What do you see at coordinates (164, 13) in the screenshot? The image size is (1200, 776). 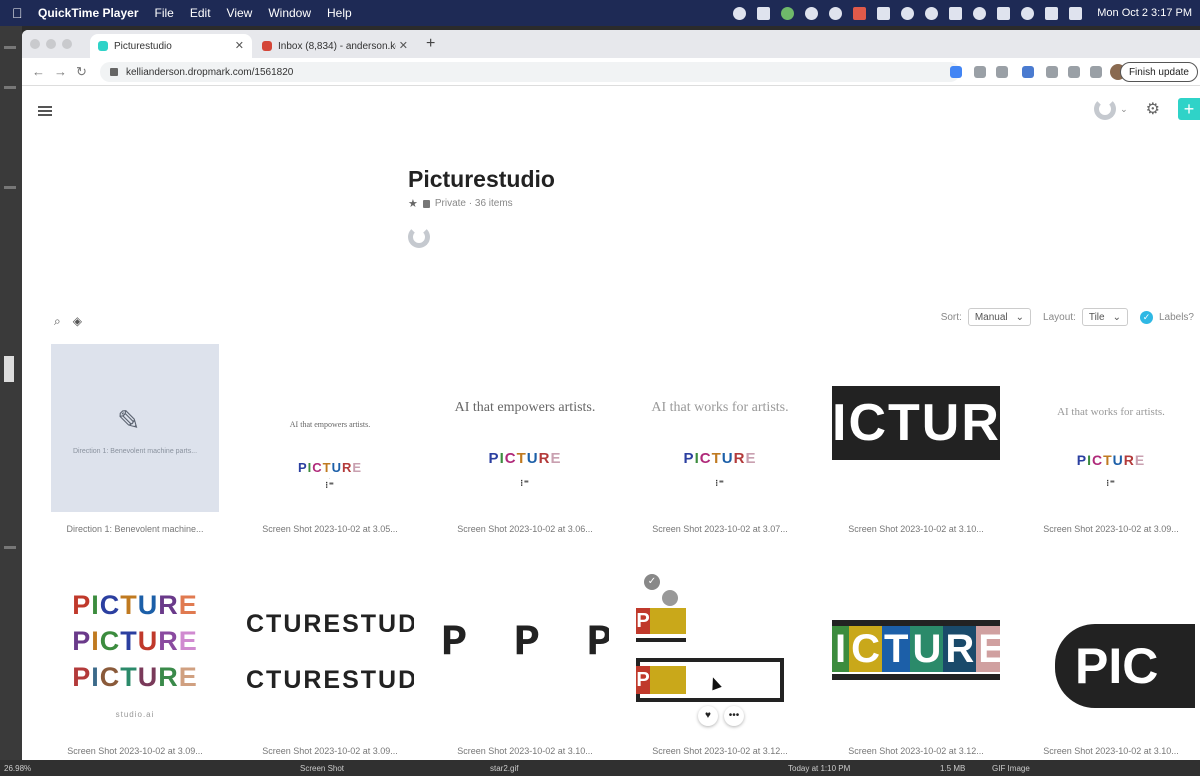 I see `menu-file: File` at bounding box center [164, 13].